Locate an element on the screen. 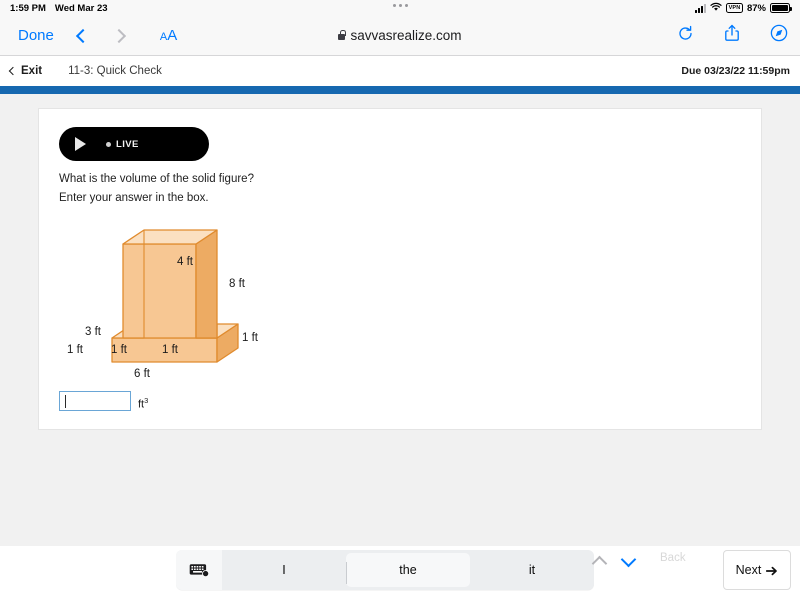  prediction-option-1: I is located at coordinates (284, 570).